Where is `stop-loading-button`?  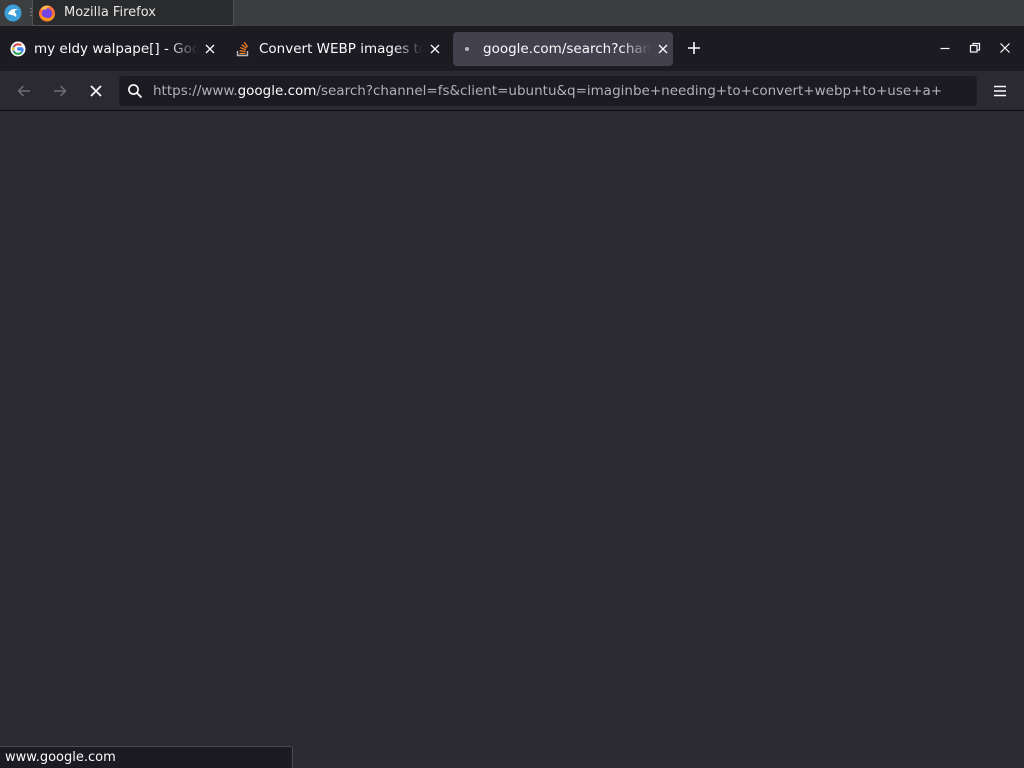 stop-loading-button is located at coordinates (96, 91).